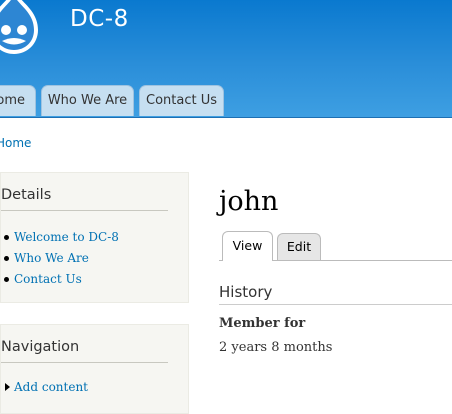 The width and height of the screenshot is (452, 414). Describe the element at coordinates (276, 347) in the screenshot. I see `member-for-value: 2 years 8 months` at that location.